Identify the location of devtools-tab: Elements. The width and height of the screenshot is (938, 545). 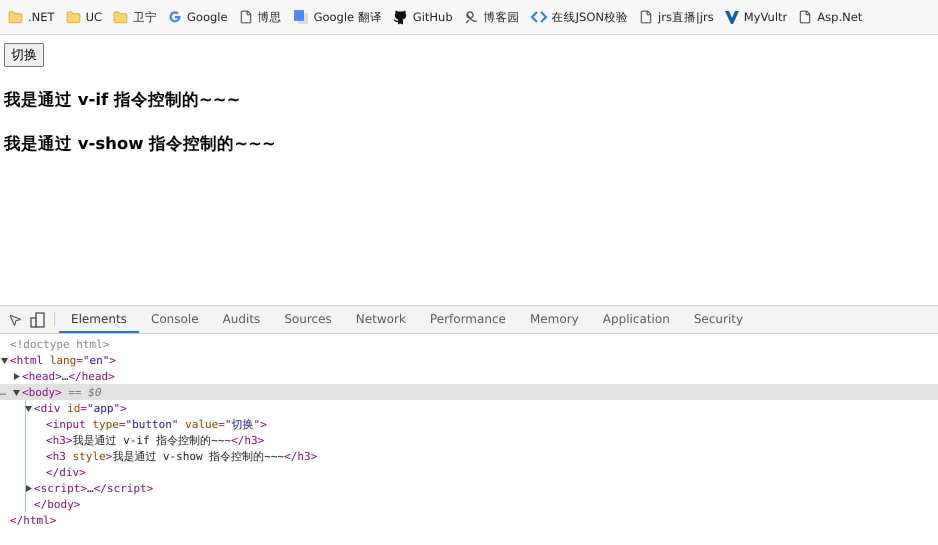
(99, 319).